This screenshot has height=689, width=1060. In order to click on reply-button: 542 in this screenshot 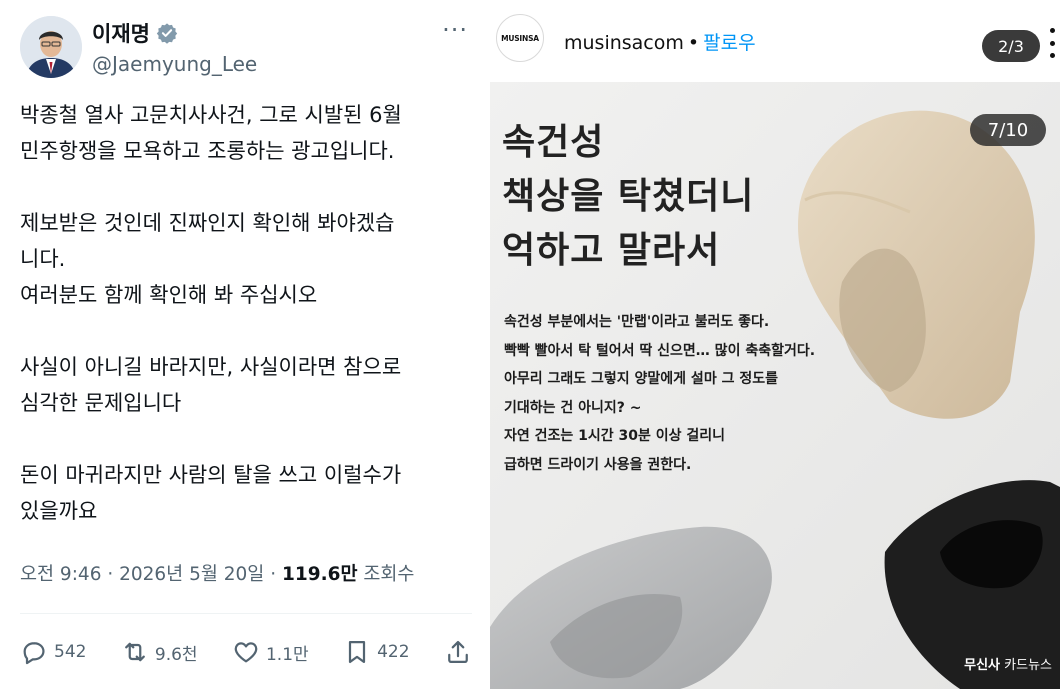, I will do `click(53, 652)`.